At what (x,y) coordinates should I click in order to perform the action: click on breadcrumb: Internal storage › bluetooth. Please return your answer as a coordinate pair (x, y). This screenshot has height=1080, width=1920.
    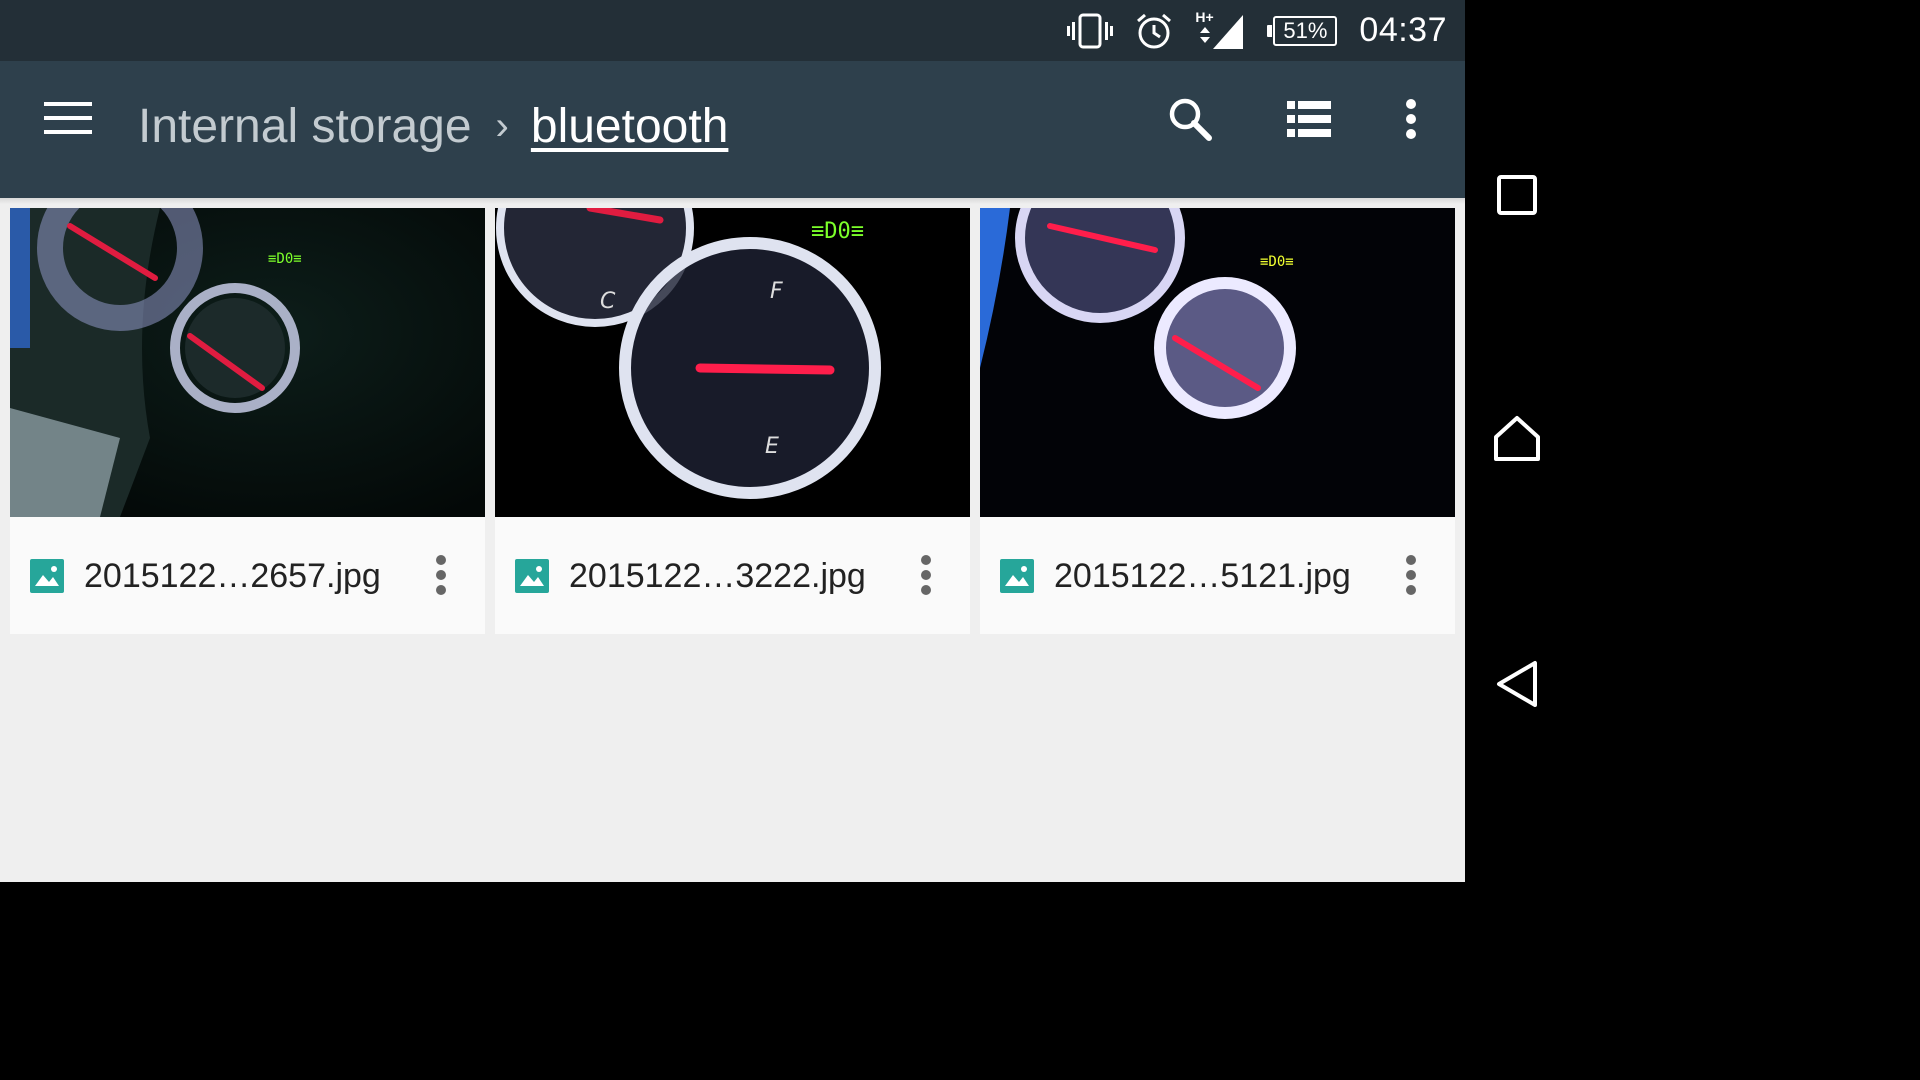
    Looking at the image, I should click on (433, 126).